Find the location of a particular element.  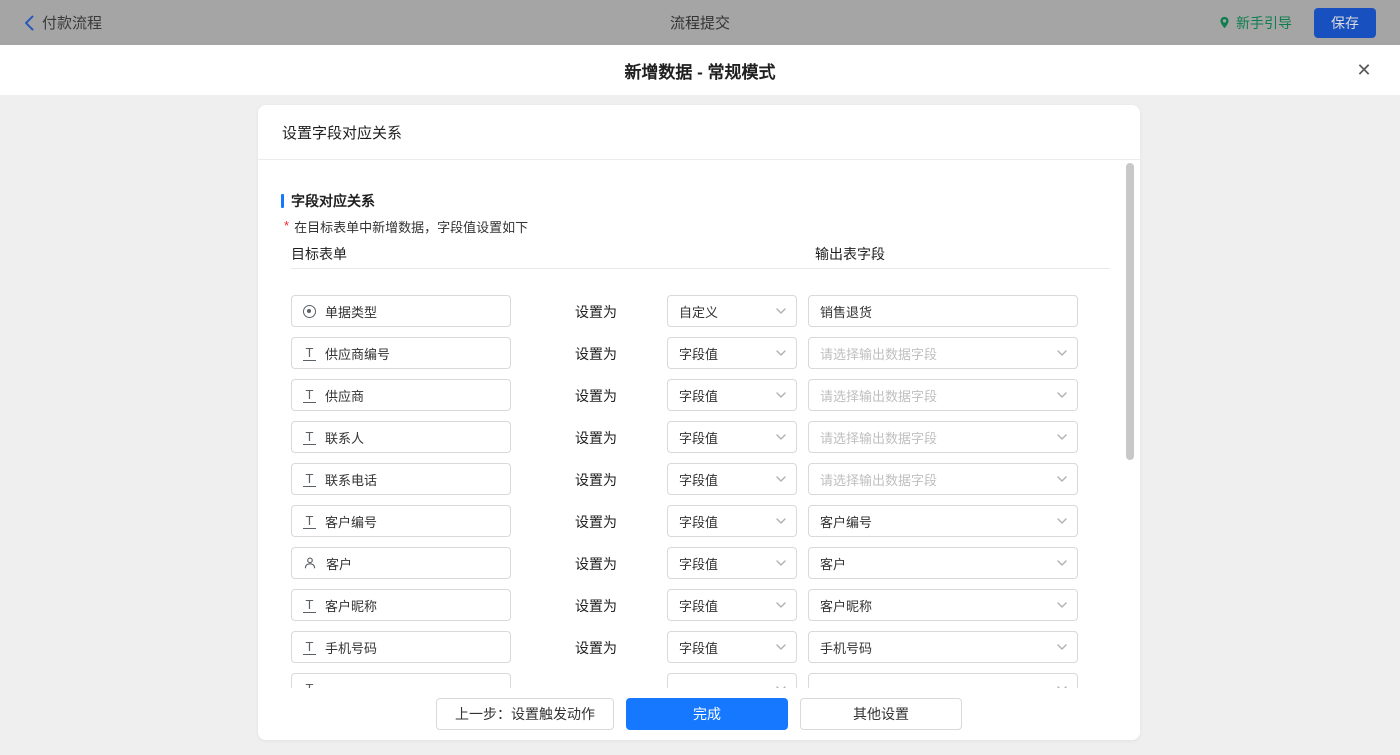

close-icon: ✕ is located at coordinates (1364, 70).